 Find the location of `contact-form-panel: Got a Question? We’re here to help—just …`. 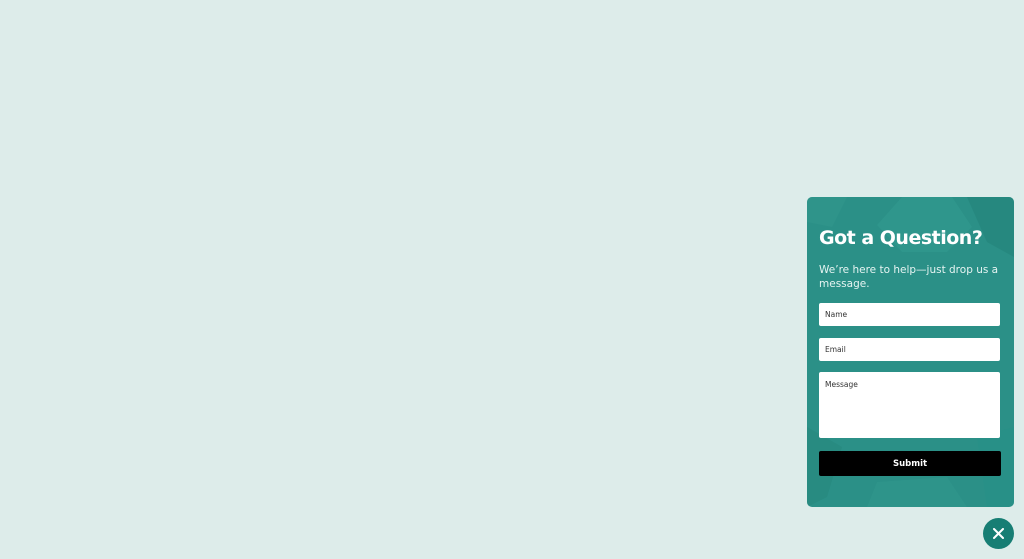

contact-form-panel: Got a Question? We’re here to help—just … is located at coordinates (910, 352).